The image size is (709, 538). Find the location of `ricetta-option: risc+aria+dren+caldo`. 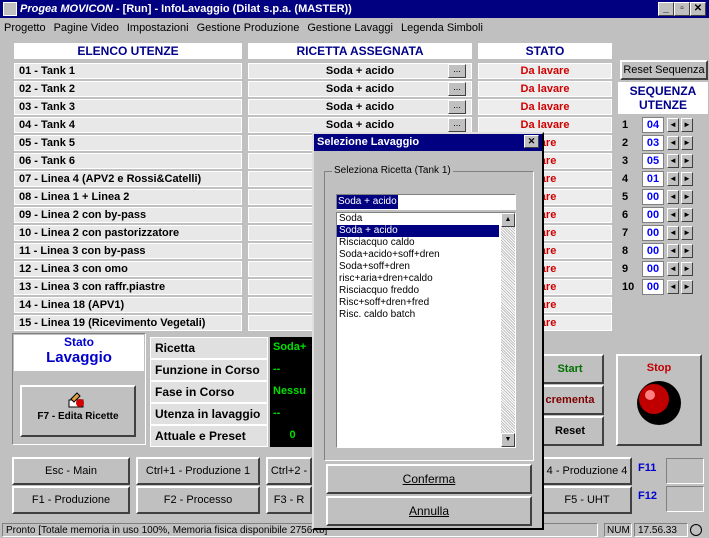

ricetta-option: risc+aria+dren+caldo is located at coordinates (418, 279).